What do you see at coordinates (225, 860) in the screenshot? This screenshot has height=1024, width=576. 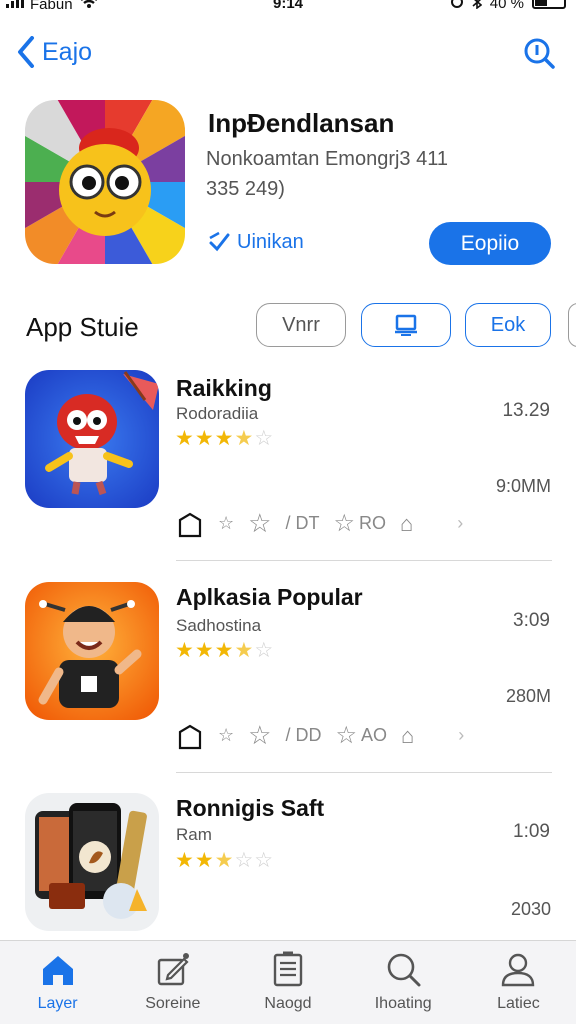 I see `star-rating: ★★★☆☆` at bounding box center [225, 860].